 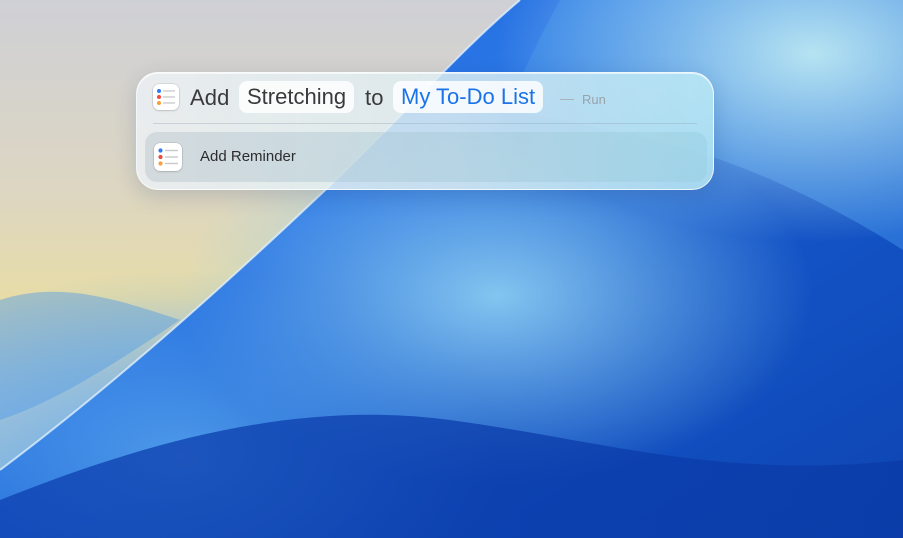 I want to click on result-row-add-reminder: Add Reminder, so click(x=426, y=157).